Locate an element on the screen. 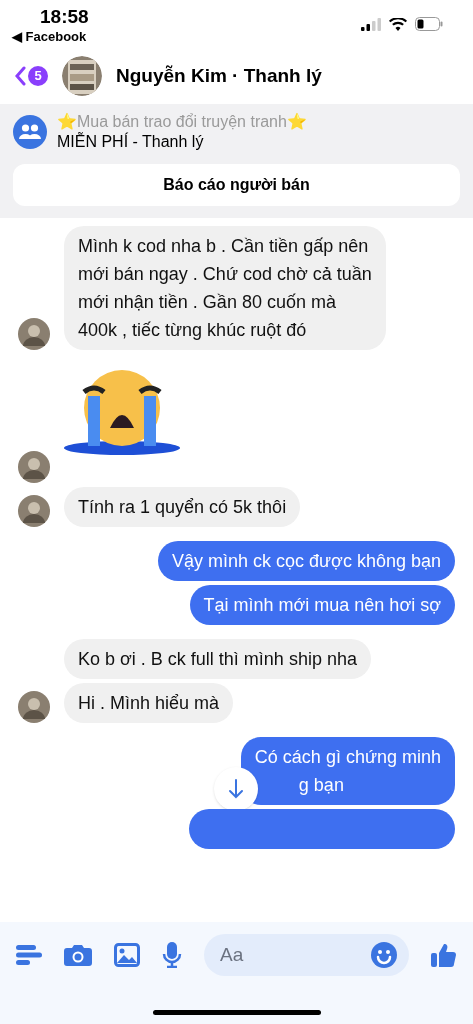 The width and height of the screenshot is (473, 1024). scroll-down-button is located at coordinates (236, 789).